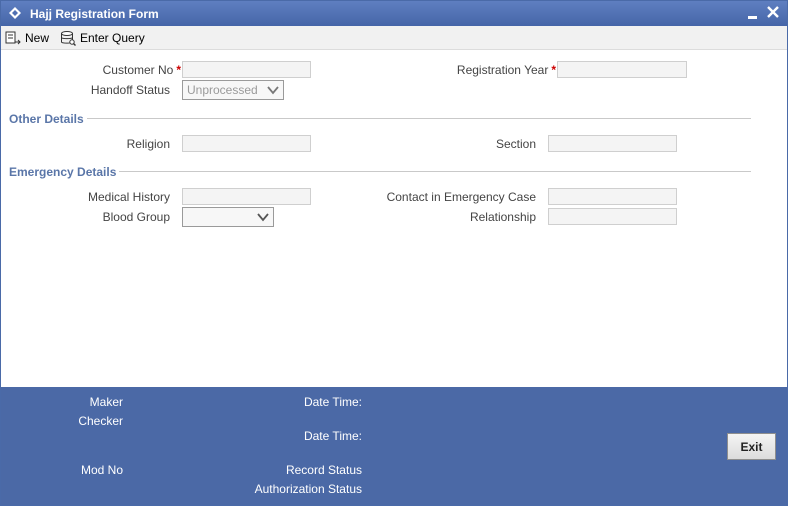  What do you see at coordinates (435, 171) in the screenshot?
I see `emergency-details-divider` at bounding box center [435, 171].